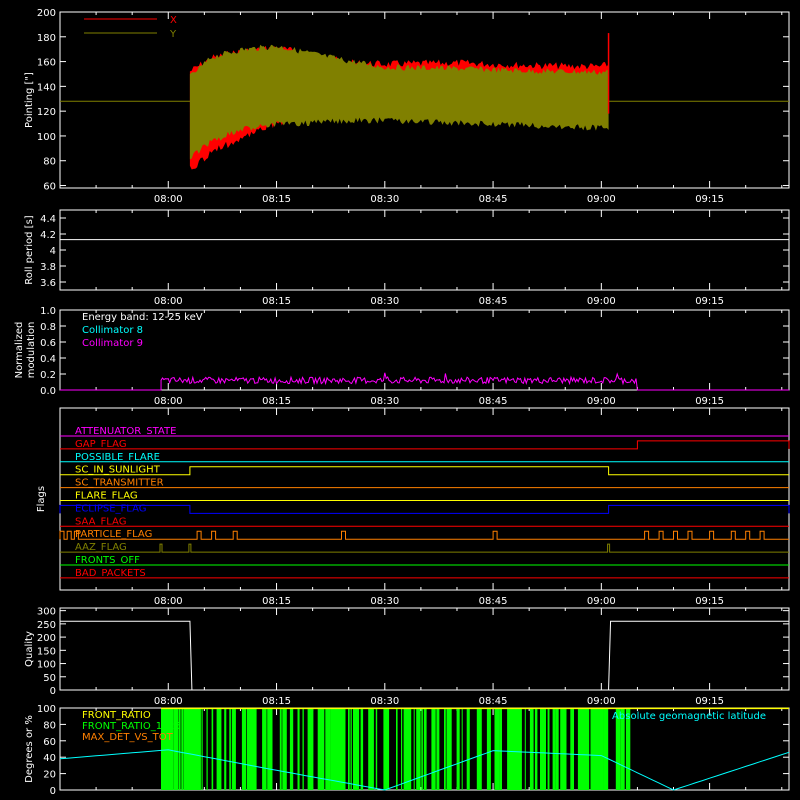 This screenshot has height=800, width=800. Describe the element at coordinates (46, 87) in the screenshot. I see `y-tick-label: 140` at that location.